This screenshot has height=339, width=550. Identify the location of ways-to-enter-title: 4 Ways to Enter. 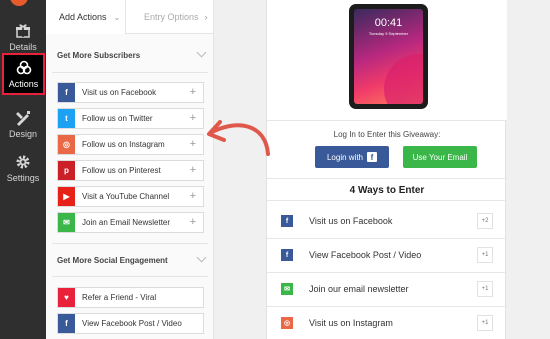
(387, 190).